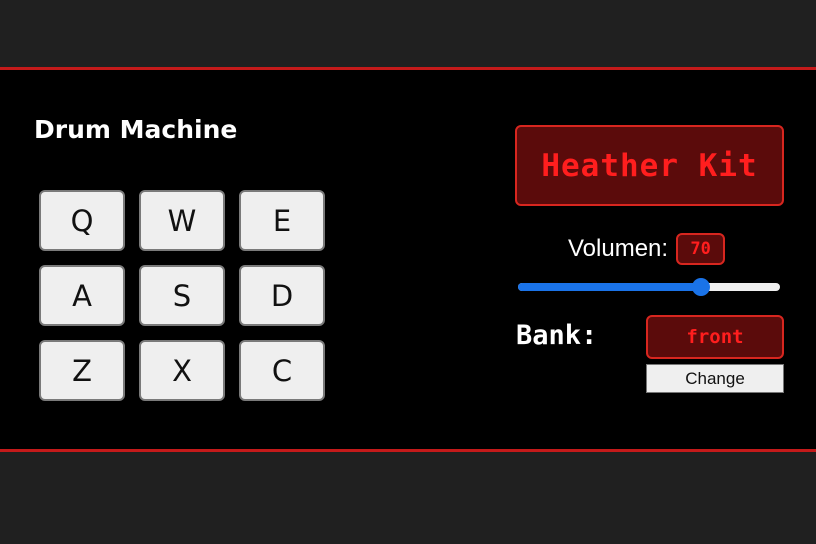 The height and width of the screenshot is (544, 816). Describe the element at coordinates (182, 220) in the screenshot. I see `drum-pad-w: W` at that location.